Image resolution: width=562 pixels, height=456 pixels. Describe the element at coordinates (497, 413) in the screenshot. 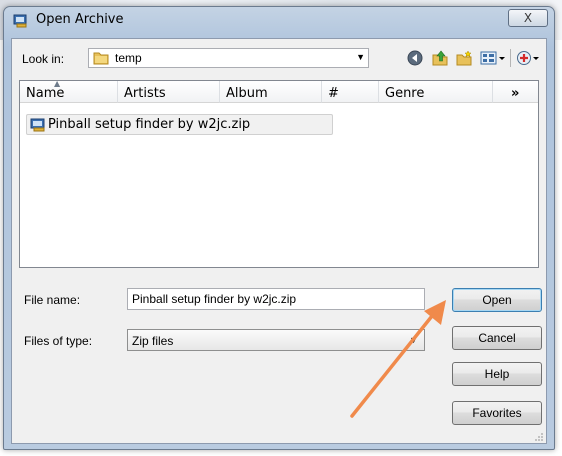

I see `favorites-button: Favorites` at that location.